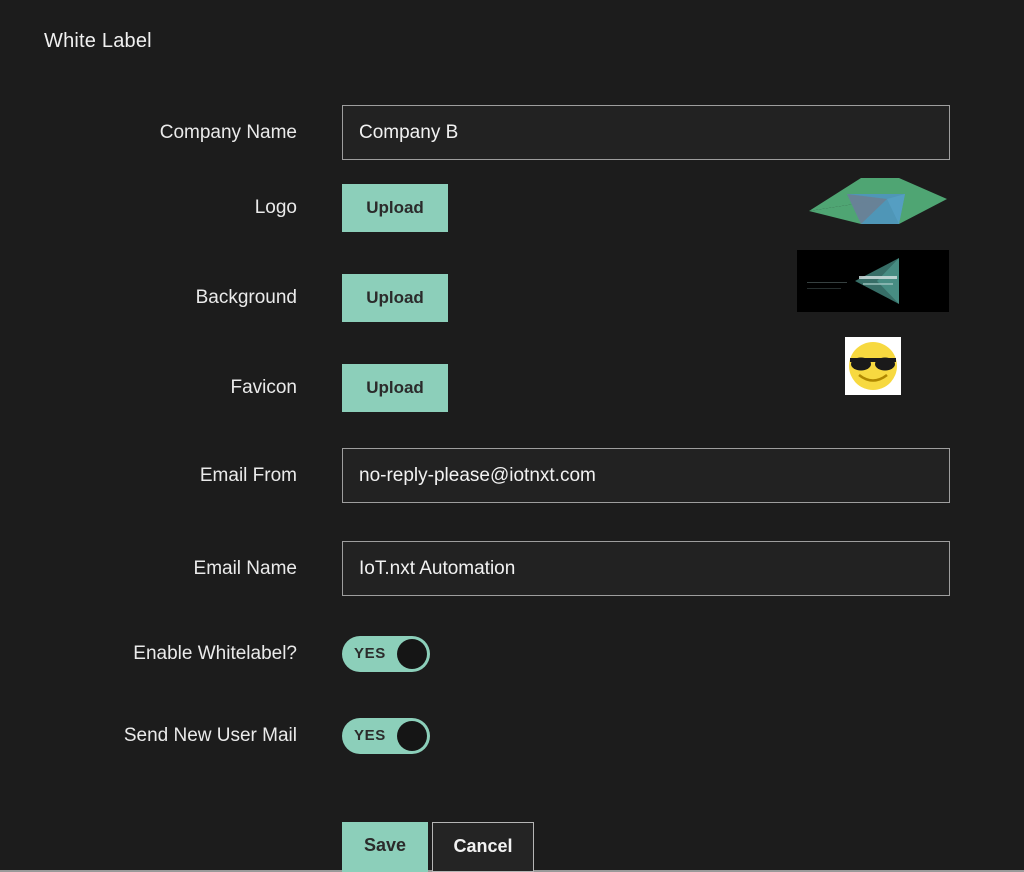  What do you see at coordinates (245, 568) in the screenshot?
I see `label-email-name: Email Name` at bounding box center [245, 568].